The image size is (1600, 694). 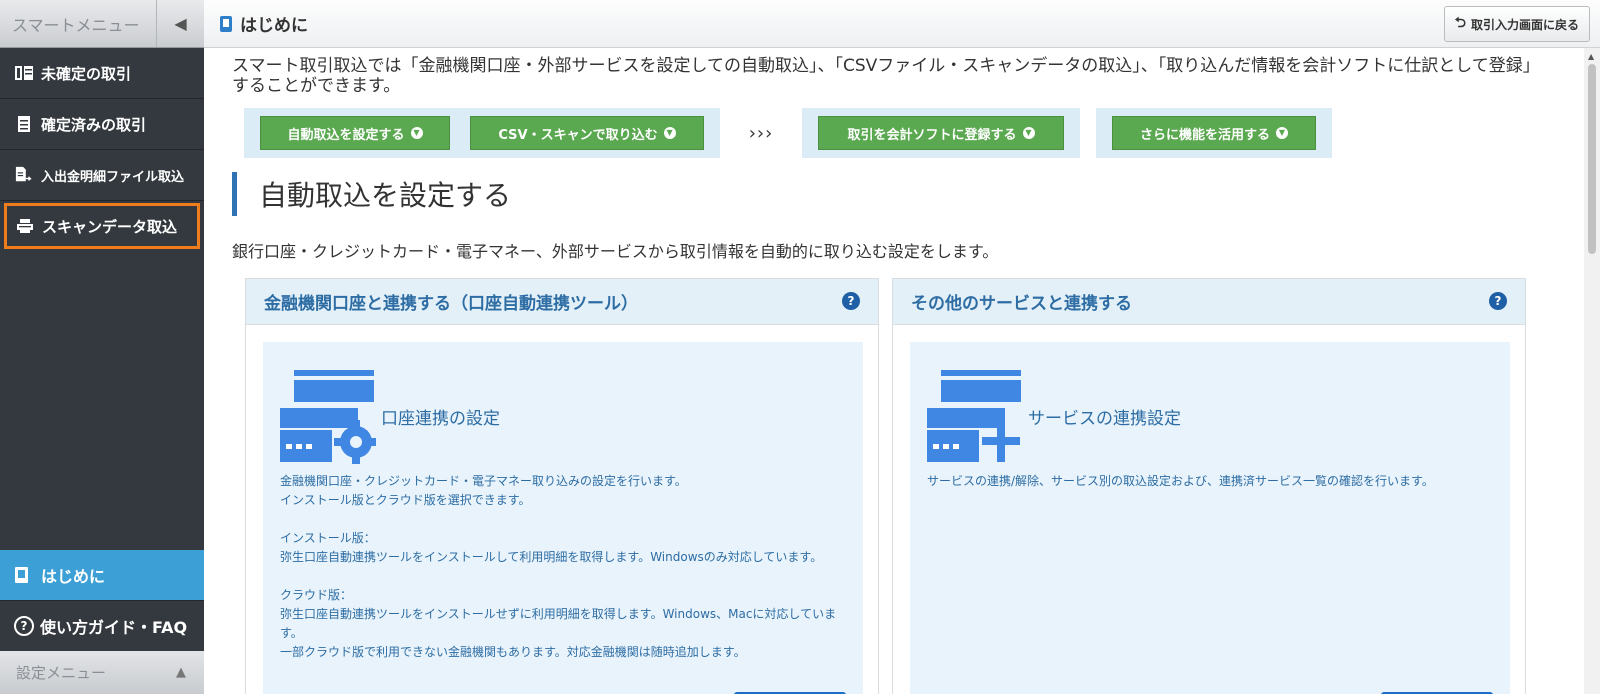 I want to click on sidebar-collapse-button: ◀, so click(x=180, y=23).